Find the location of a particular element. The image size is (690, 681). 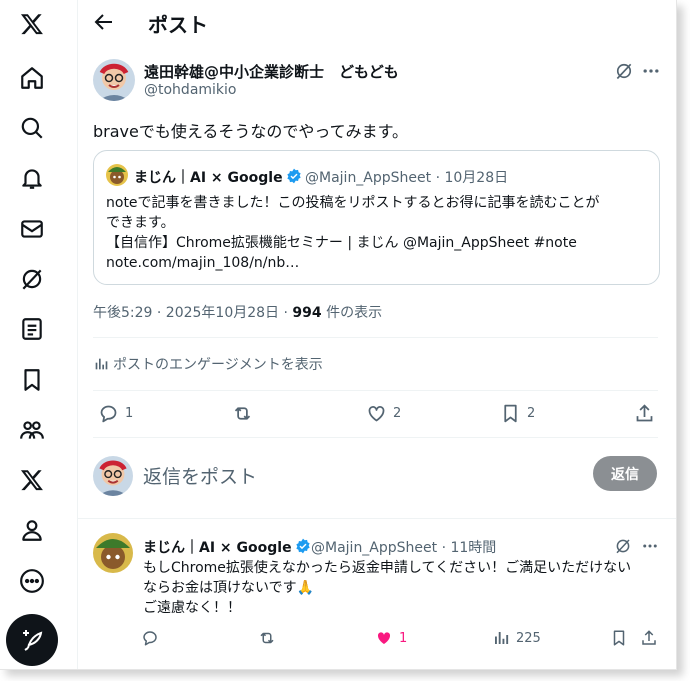

reply-action: 1 is located at coordinates (115, 413).